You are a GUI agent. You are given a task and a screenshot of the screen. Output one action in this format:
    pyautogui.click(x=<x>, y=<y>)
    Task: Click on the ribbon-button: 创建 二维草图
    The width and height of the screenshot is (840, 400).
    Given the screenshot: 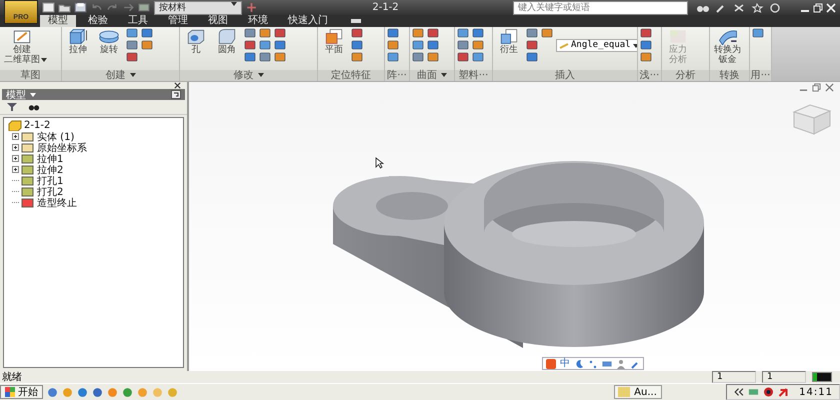 What is the action you would take?
    pyautogui.click(x=25, y=46)
    